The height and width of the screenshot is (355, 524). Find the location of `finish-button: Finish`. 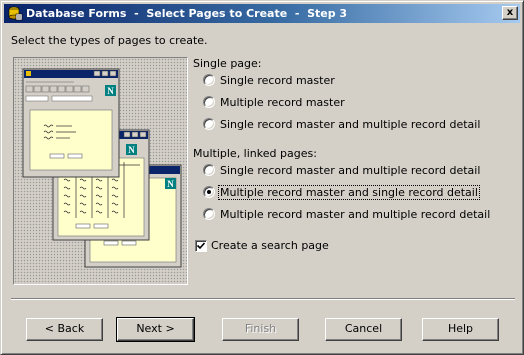

finish-button: Finish is located at coordinates (260, 329).